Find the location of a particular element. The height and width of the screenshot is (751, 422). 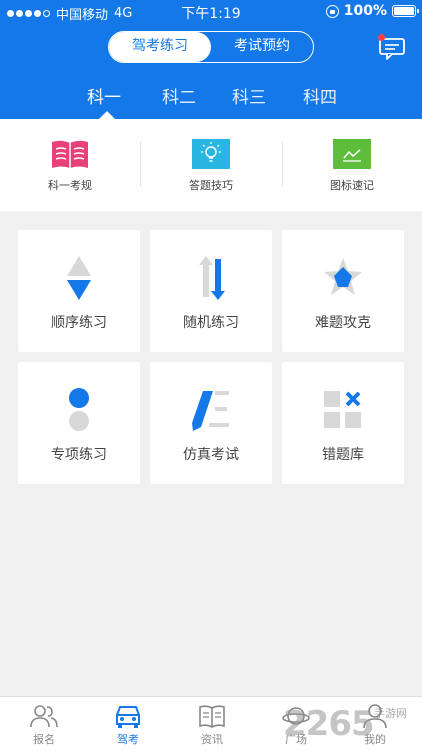

bottom-nav: 报名 驾考 资讯 广场 我的 is located at coordinates (211, 723).